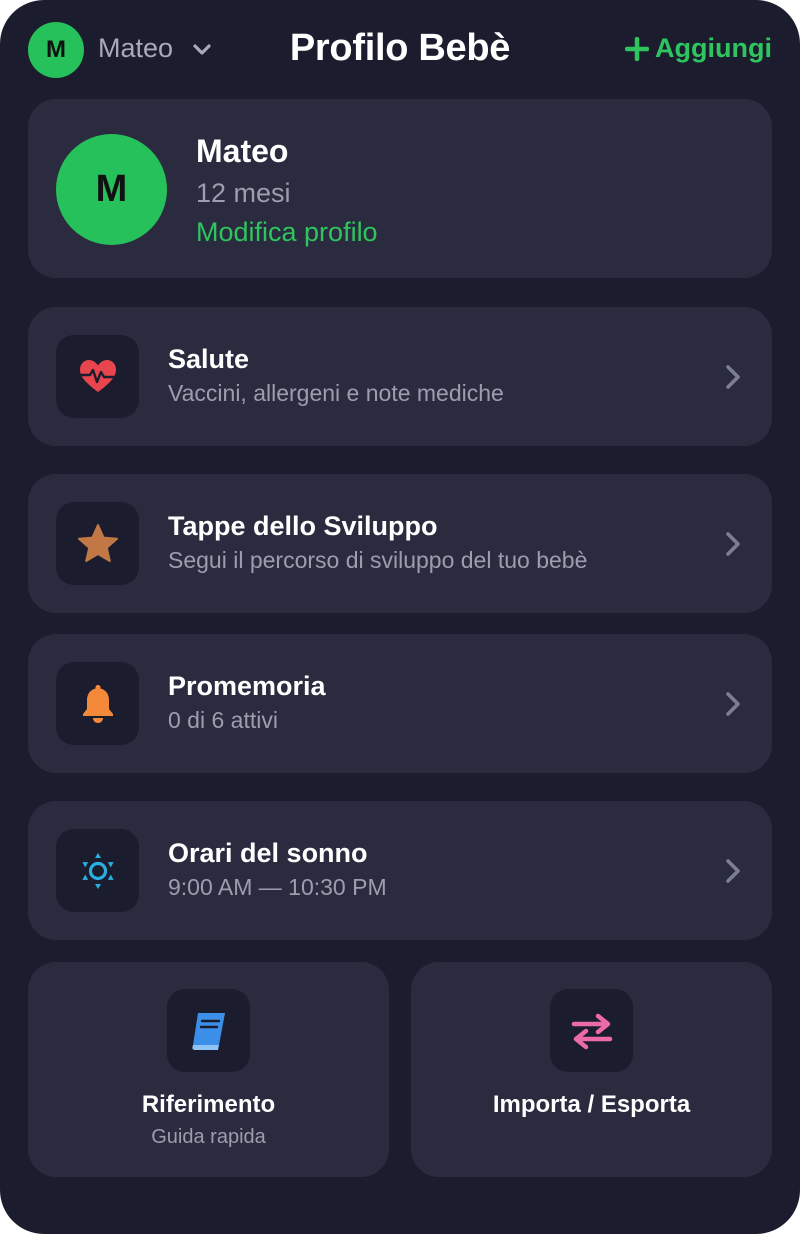  Describe the element at coordinates (111, 189) in the screenshot. I see `profile-avatar: M` at that location.